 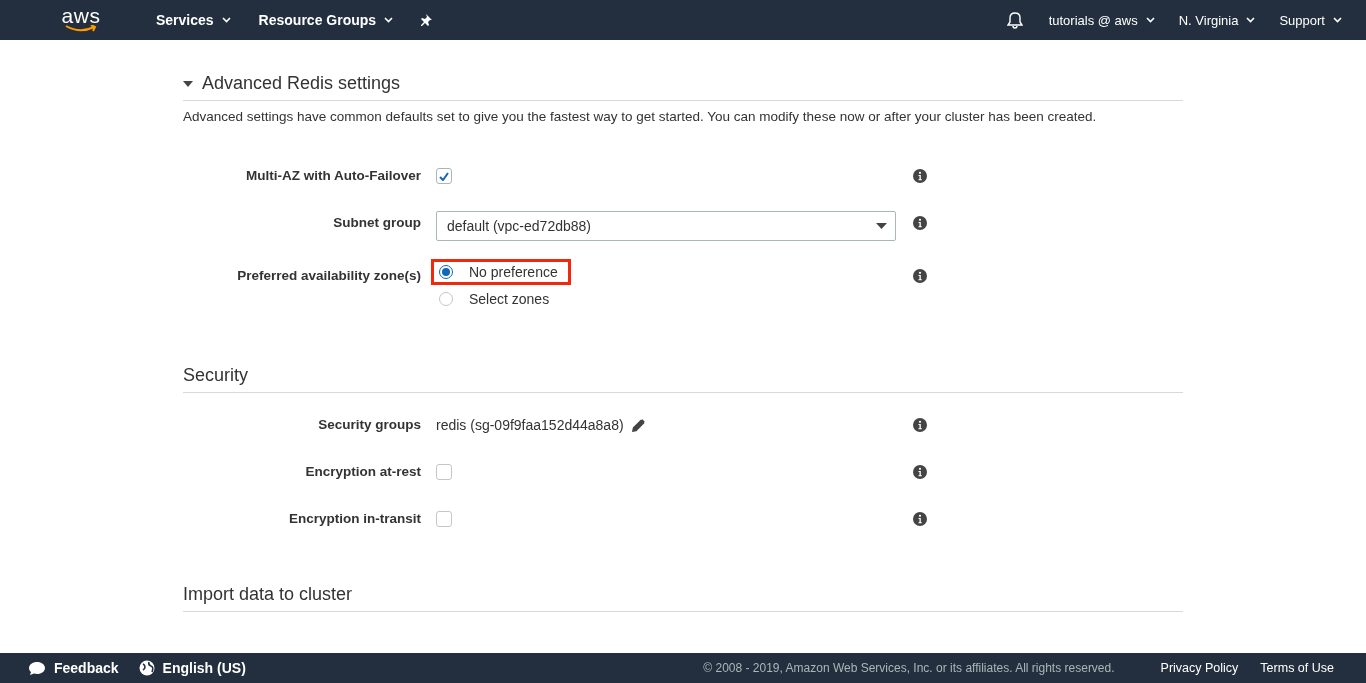 What do you see at coordinates (1217, 20) in the screenshot?
I see `nav-menu: N. Virginia` at bounding box center [1217, 20].